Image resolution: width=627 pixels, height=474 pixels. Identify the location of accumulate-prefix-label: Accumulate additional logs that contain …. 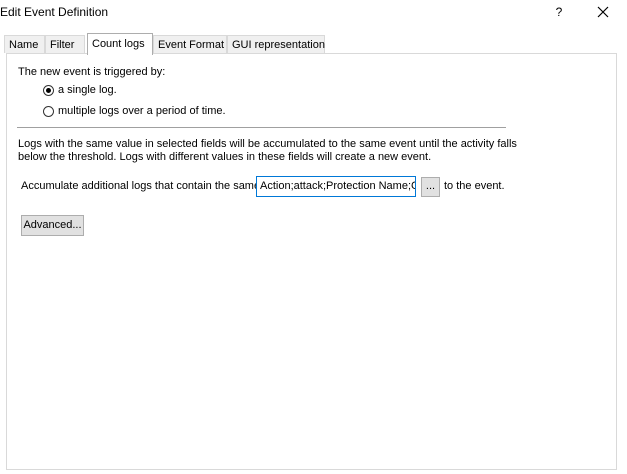
(141, 186).